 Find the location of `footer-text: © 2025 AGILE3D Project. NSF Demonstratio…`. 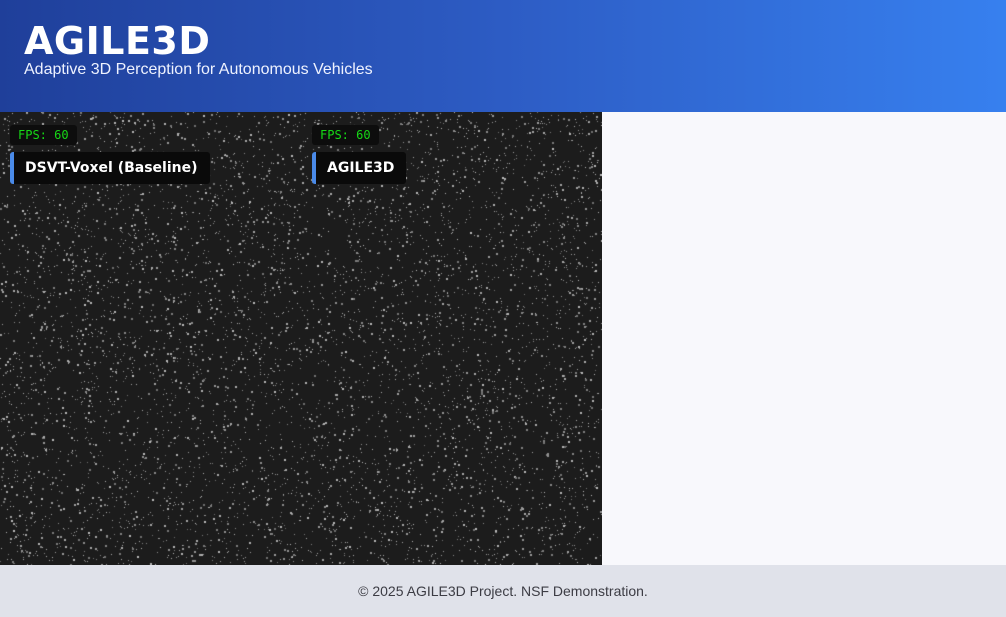

footer-text: © 2025 AGILE3D Project. NSF Demonstratio… is located at coordinates (503, 591).